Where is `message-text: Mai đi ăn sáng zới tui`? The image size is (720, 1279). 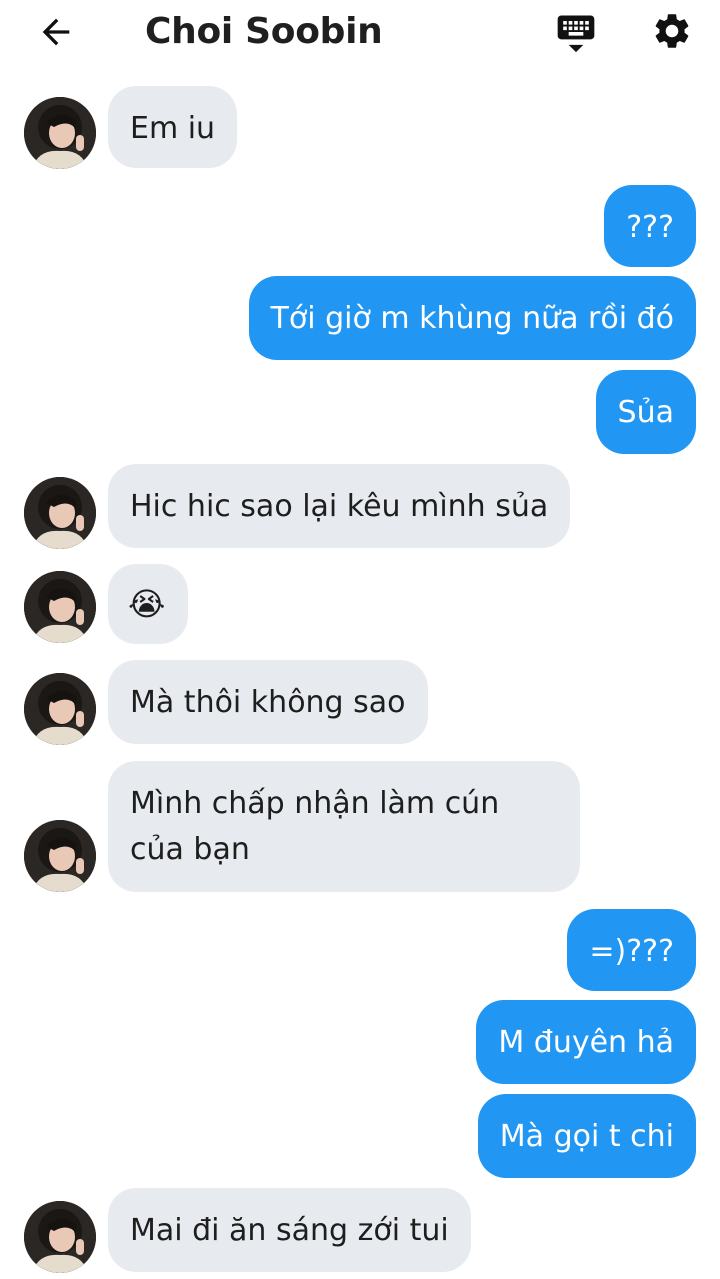
message-text: Mai đi ăn sáng zới tui is located at coordinates (289, 1230).